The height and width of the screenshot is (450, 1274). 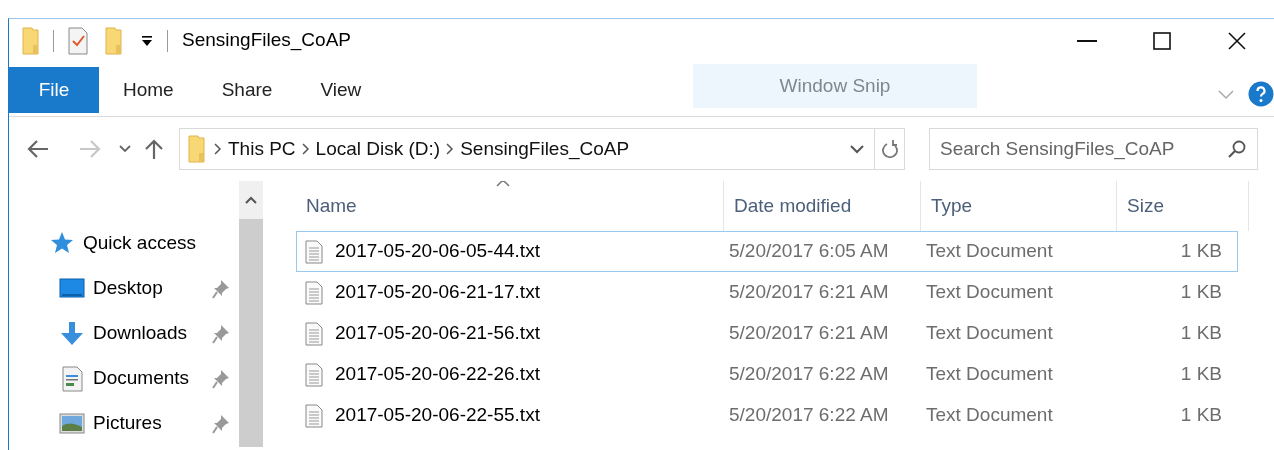 What do you see at coordinates (139, 243) in the screenshot?
I see `nav-item: Quick access` at bounding box center [139, 243].